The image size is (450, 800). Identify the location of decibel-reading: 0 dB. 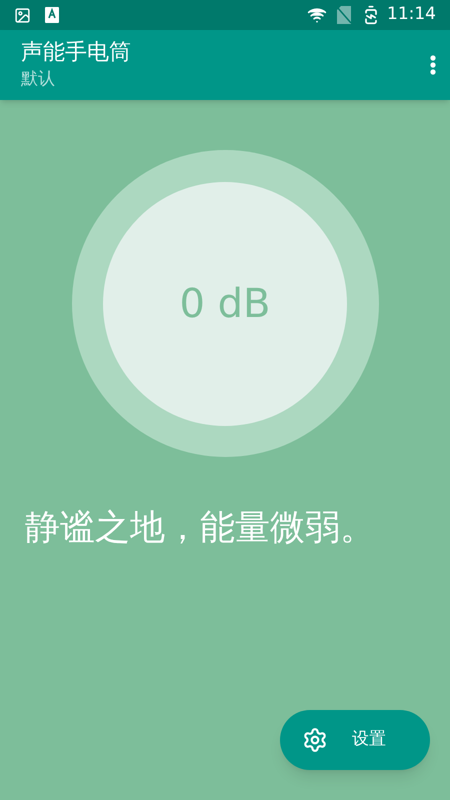
(225, 304).